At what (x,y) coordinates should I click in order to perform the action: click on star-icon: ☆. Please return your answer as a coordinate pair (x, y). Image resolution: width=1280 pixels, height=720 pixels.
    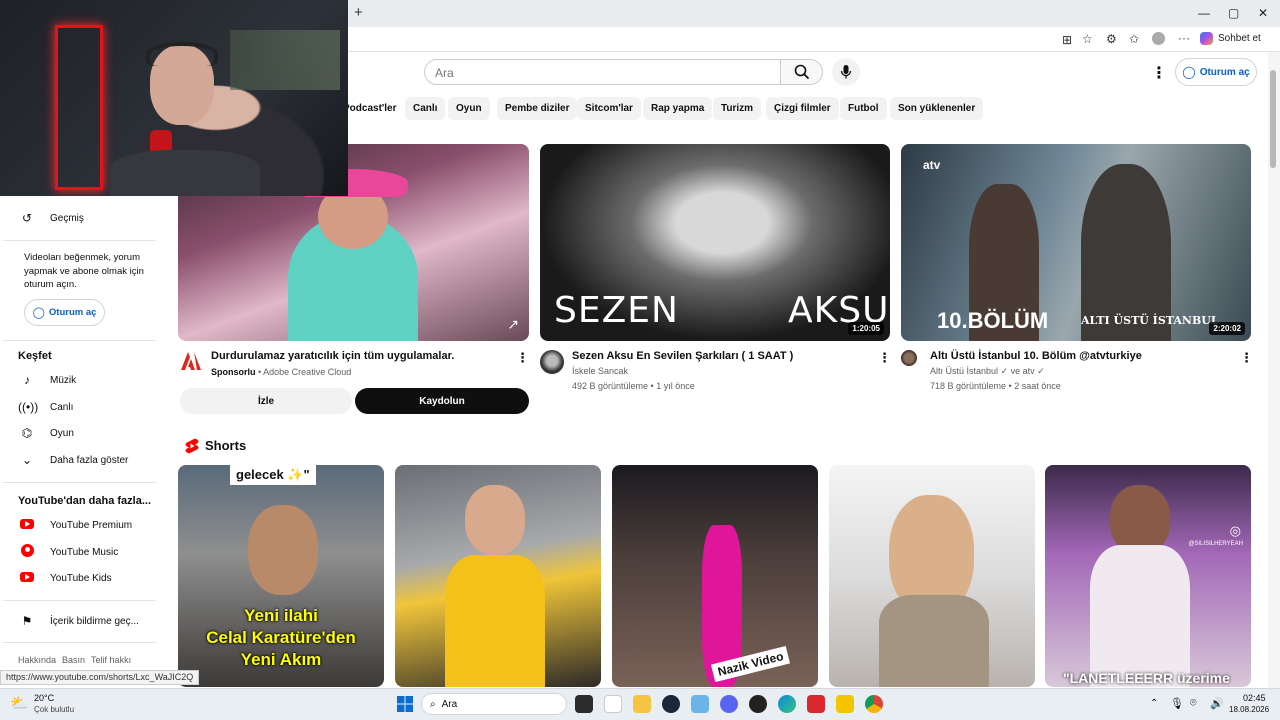
    Looking at the image, I should click on (1087, 39).